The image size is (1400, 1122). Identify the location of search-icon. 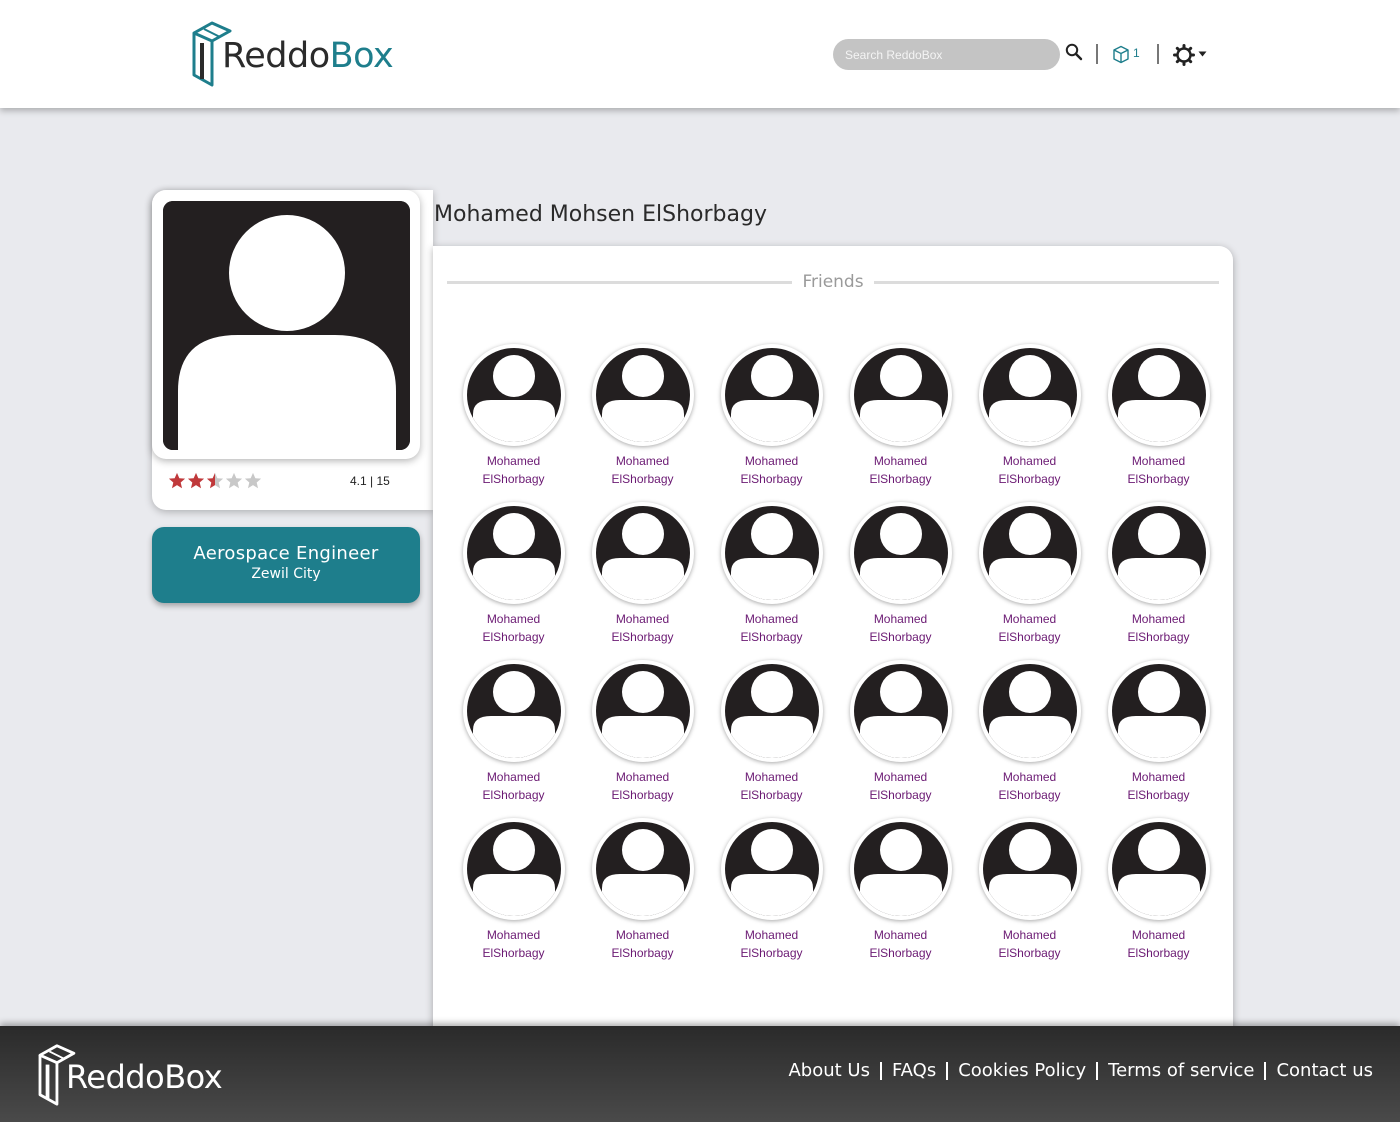
(1074, 52).